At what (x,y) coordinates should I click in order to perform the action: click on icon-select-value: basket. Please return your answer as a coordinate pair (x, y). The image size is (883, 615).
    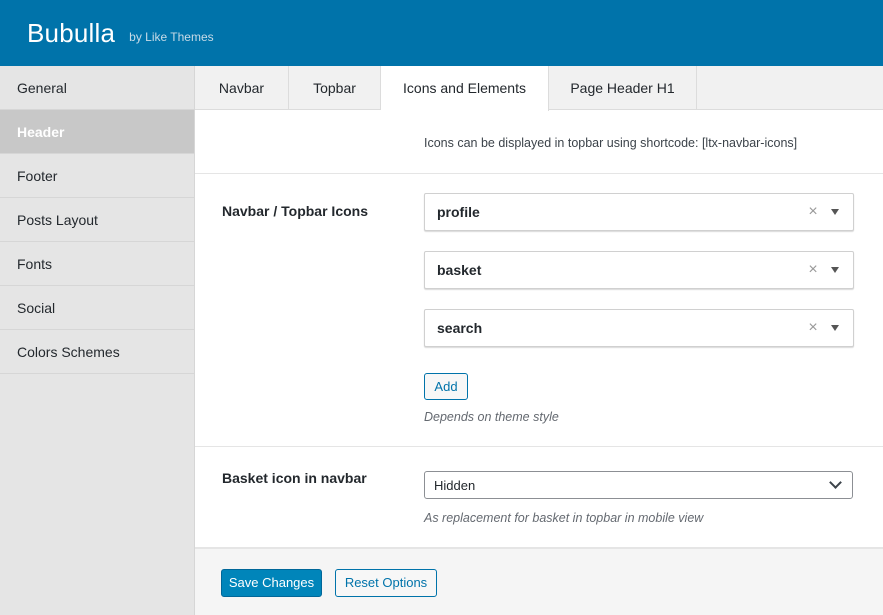
    Looking at the image, I should click on (459, 270).